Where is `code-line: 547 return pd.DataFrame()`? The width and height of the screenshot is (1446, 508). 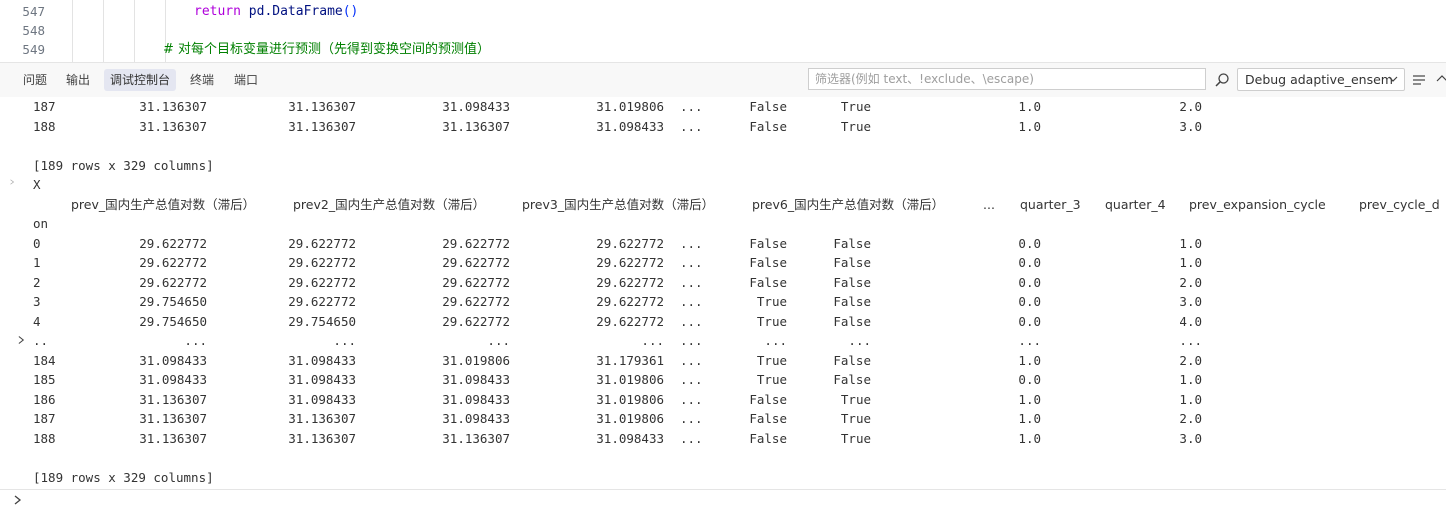 code-line: 547 return pd.DataFrame() is located at coordinates (723, 11).